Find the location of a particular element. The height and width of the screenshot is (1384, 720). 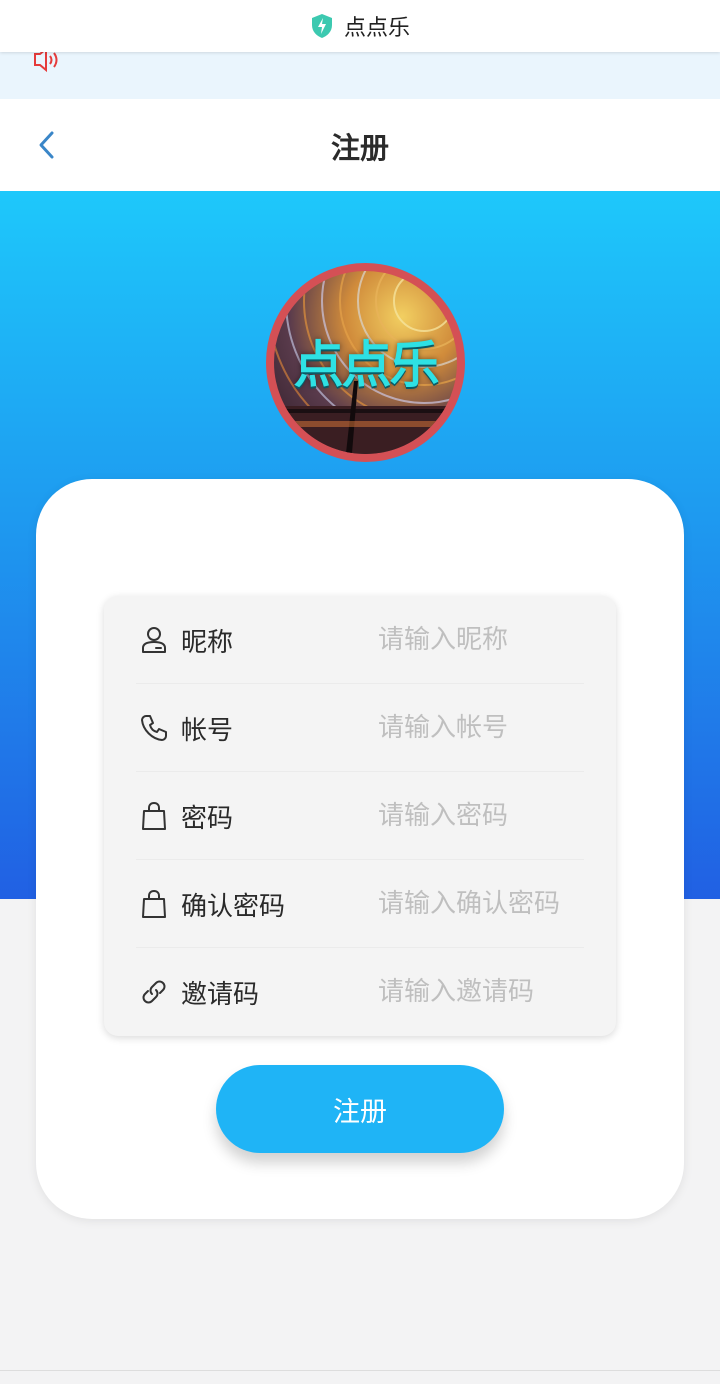

link-icon is located at coordinates (154, 992).